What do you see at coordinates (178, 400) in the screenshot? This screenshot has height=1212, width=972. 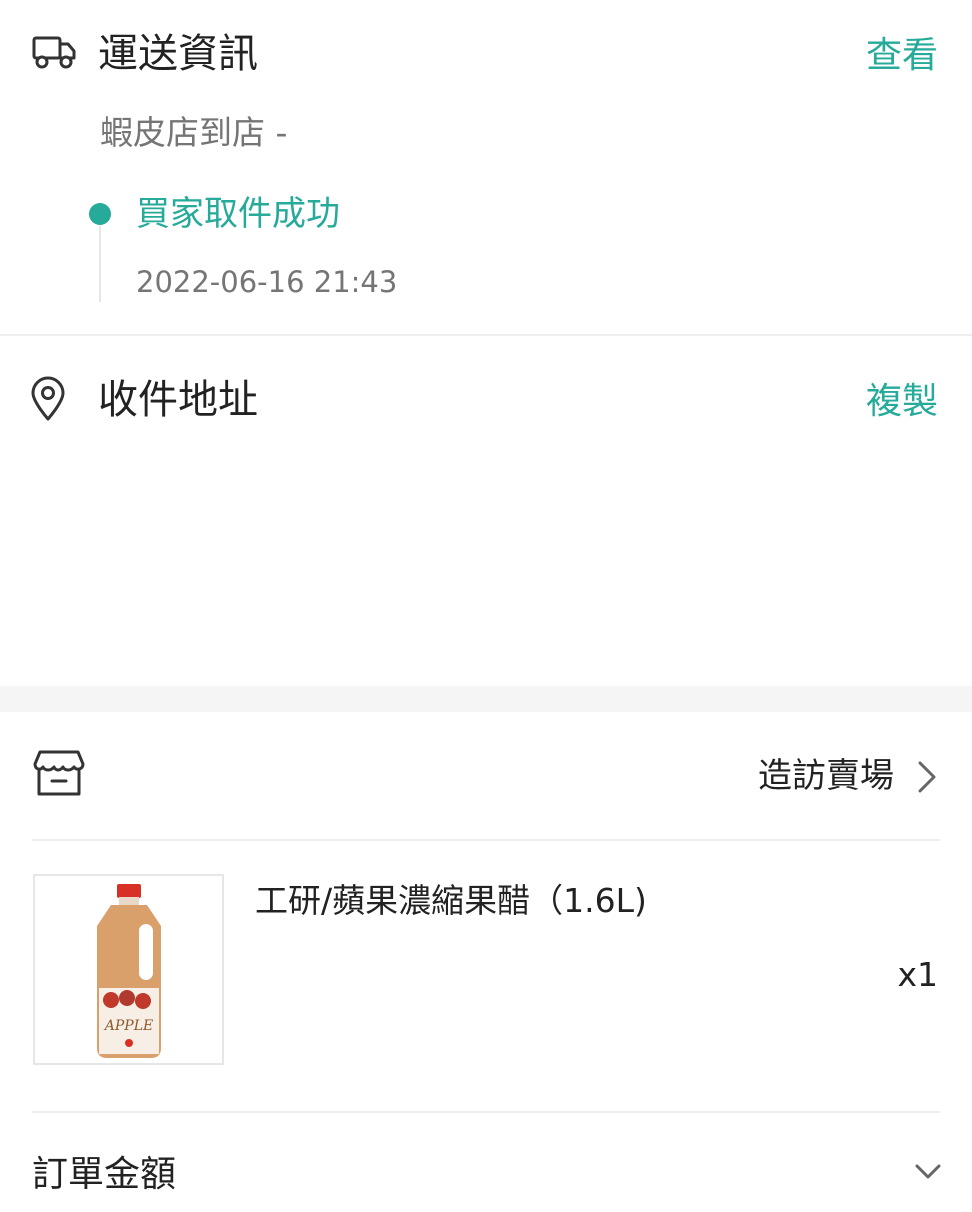 I see `address-title: 收件地址` at bounding box center [178, 400].